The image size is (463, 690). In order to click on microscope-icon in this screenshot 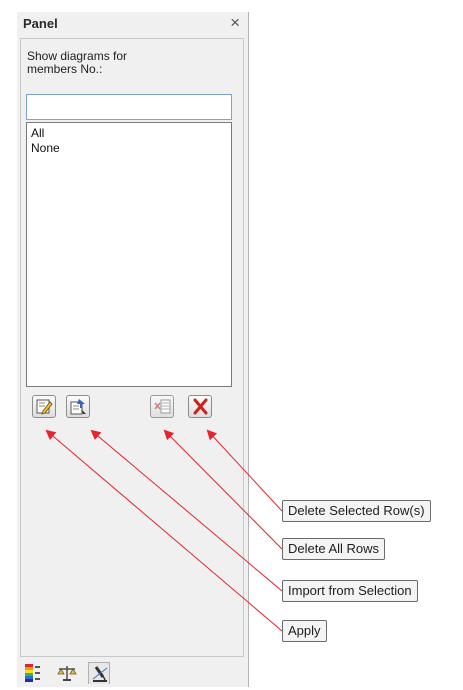, I will do `click(100, 674)`.